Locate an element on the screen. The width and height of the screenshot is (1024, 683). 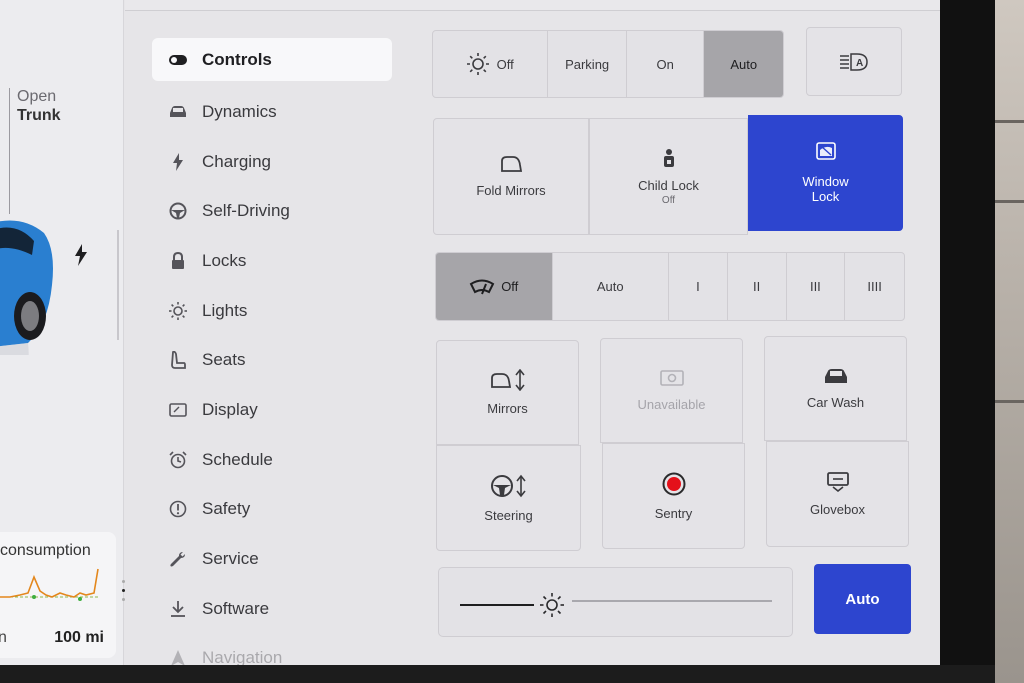
wiper-option-label: IIII is located at coordinates (874, 286).